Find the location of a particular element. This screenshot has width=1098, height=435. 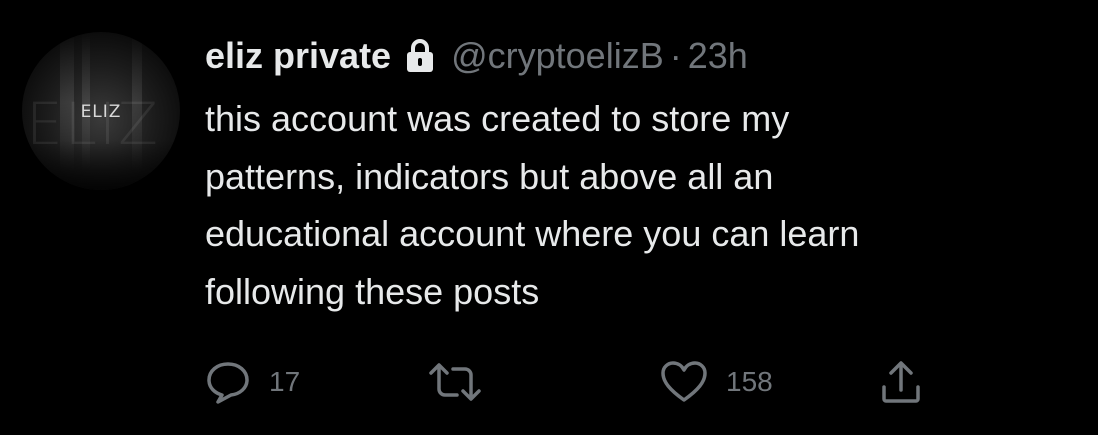

like-button: 158 is located at coordinates (716, 382).